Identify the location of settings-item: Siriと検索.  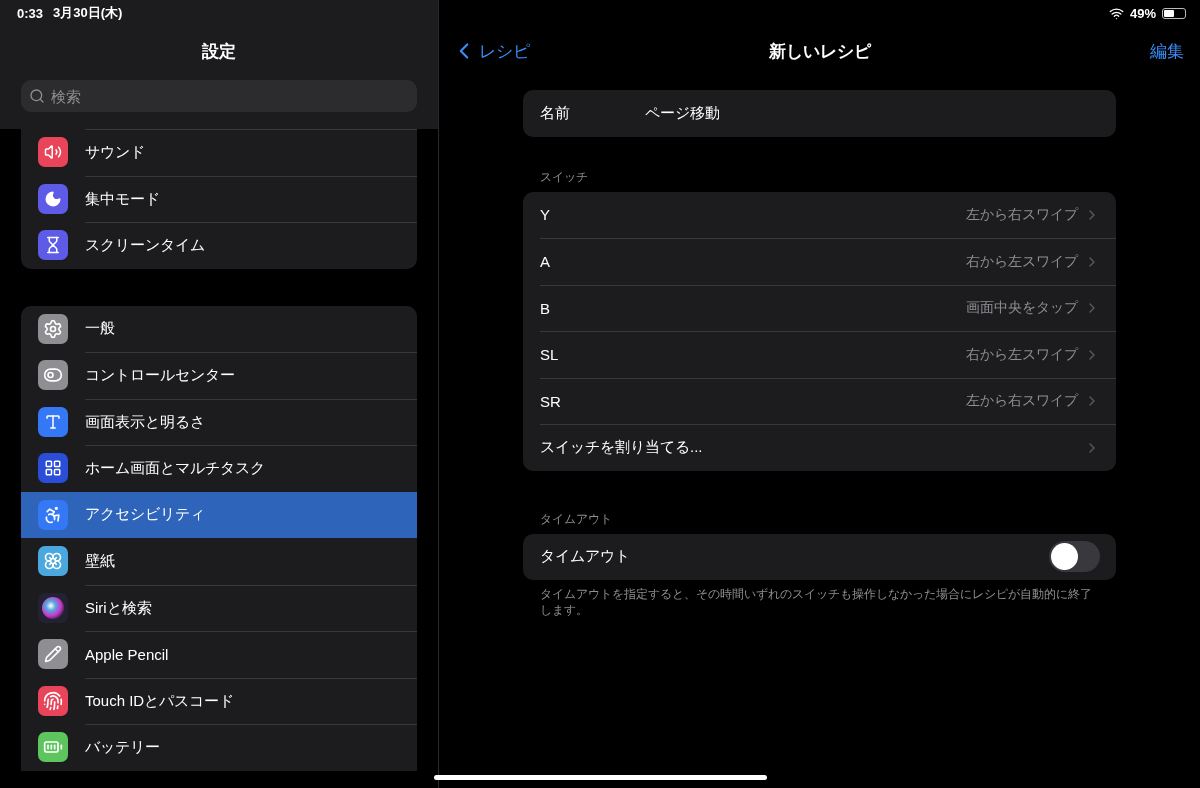
(219, 607).